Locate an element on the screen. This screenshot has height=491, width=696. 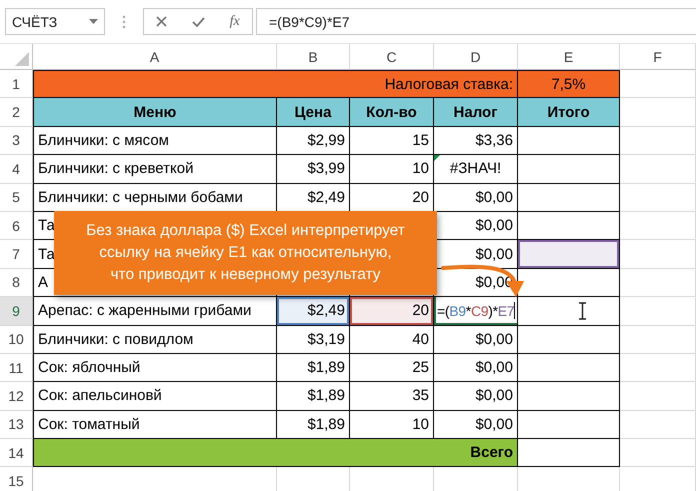
insert-function-button: fx is located at coordinates (235, 22).